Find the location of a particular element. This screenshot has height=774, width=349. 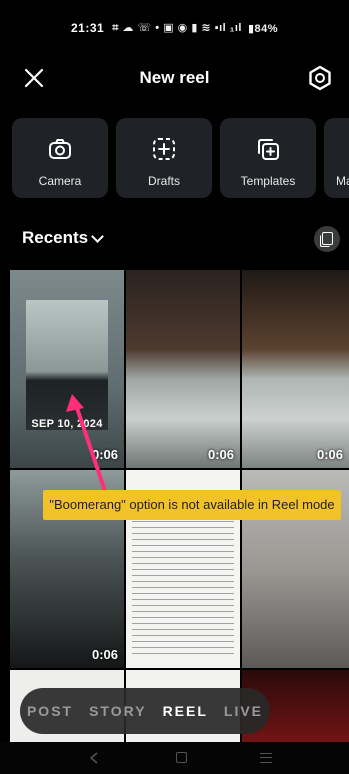

system-nav-bar is located at coordinates (174, 758).